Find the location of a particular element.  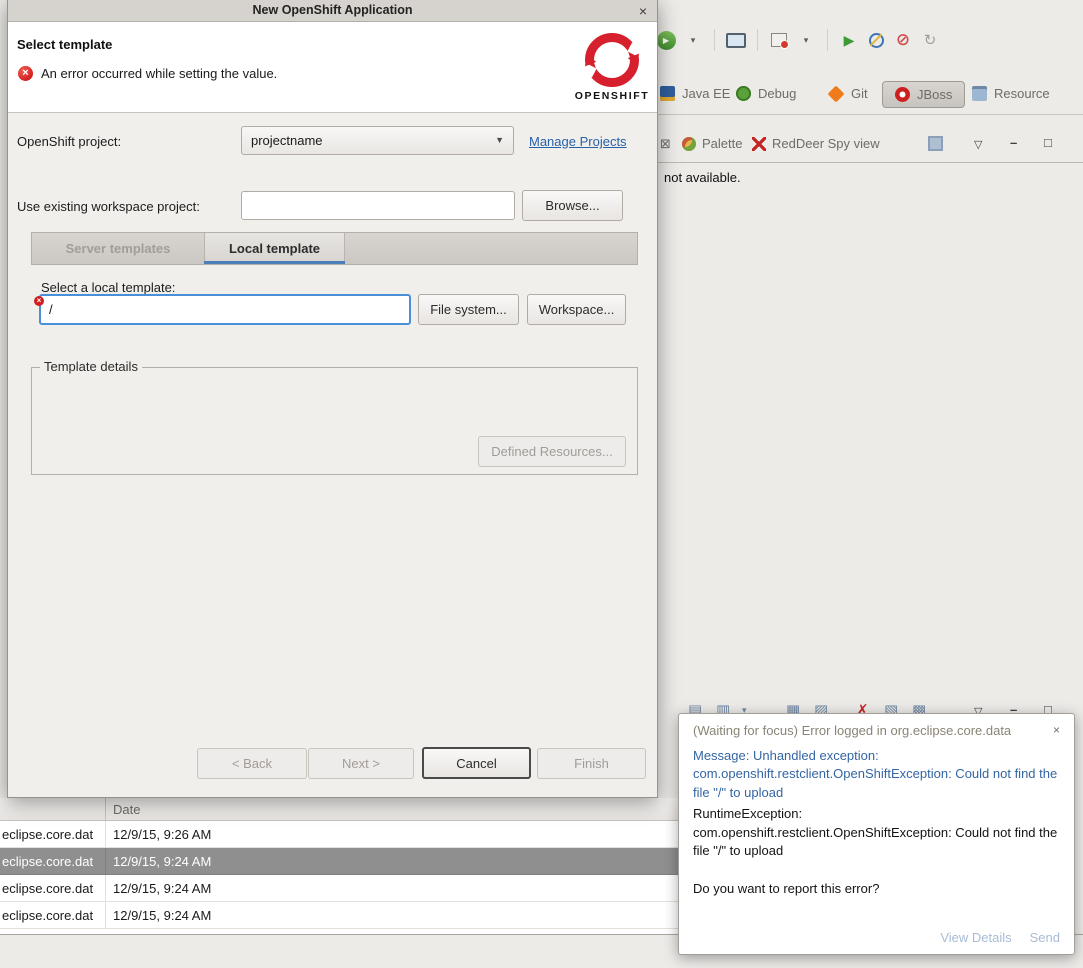

perspective-label: Java EE is located at coordinates (706, 93).